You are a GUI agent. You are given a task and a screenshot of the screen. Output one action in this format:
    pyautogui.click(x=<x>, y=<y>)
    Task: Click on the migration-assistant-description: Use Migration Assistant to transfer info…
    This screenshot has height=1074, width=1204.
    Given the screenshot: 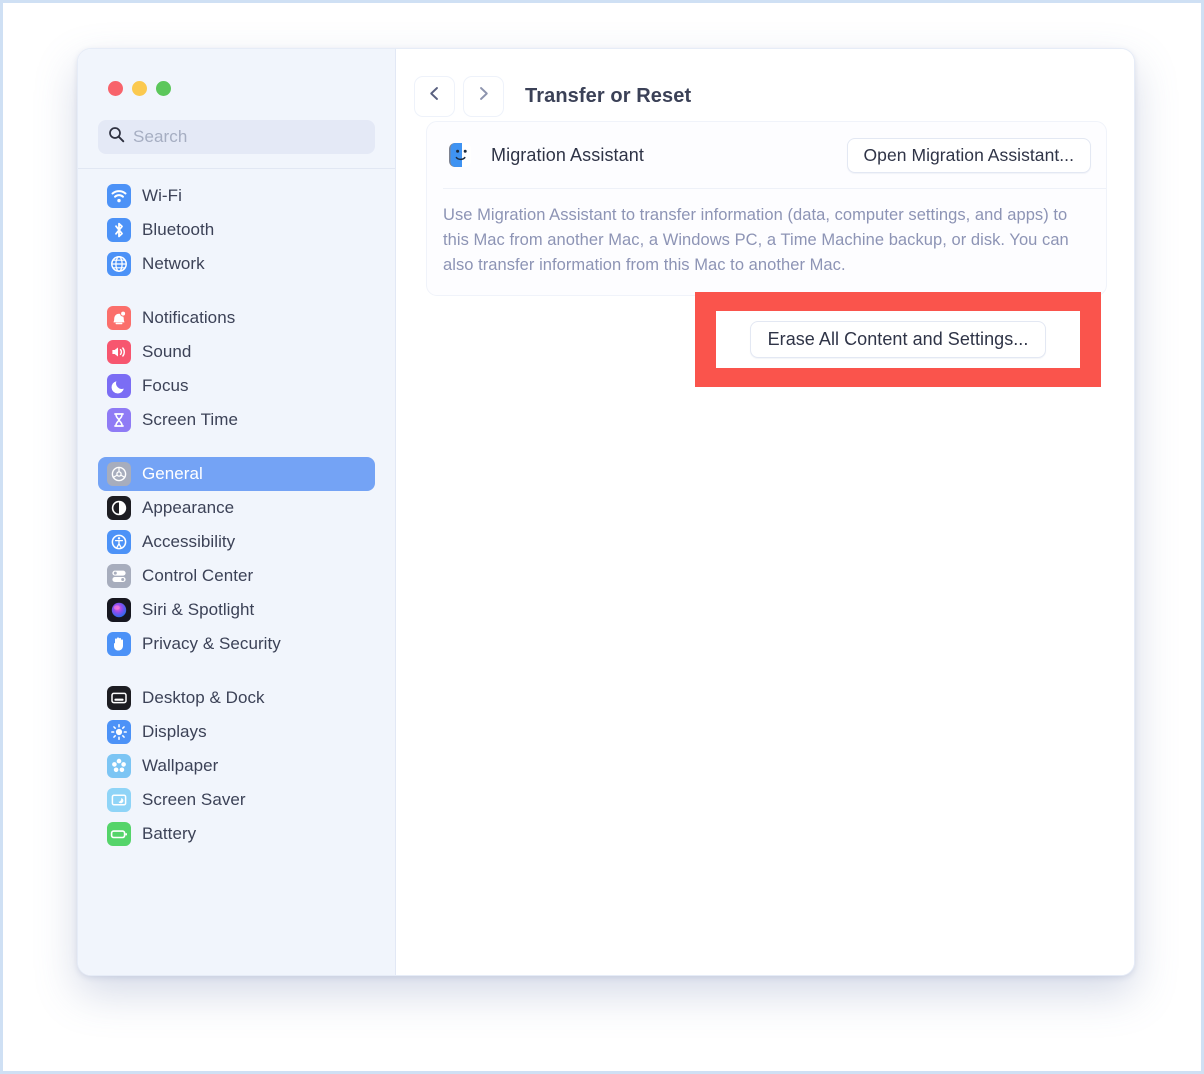 What is the action you would take?
    pyautogui.click(x=756, y=240)
    